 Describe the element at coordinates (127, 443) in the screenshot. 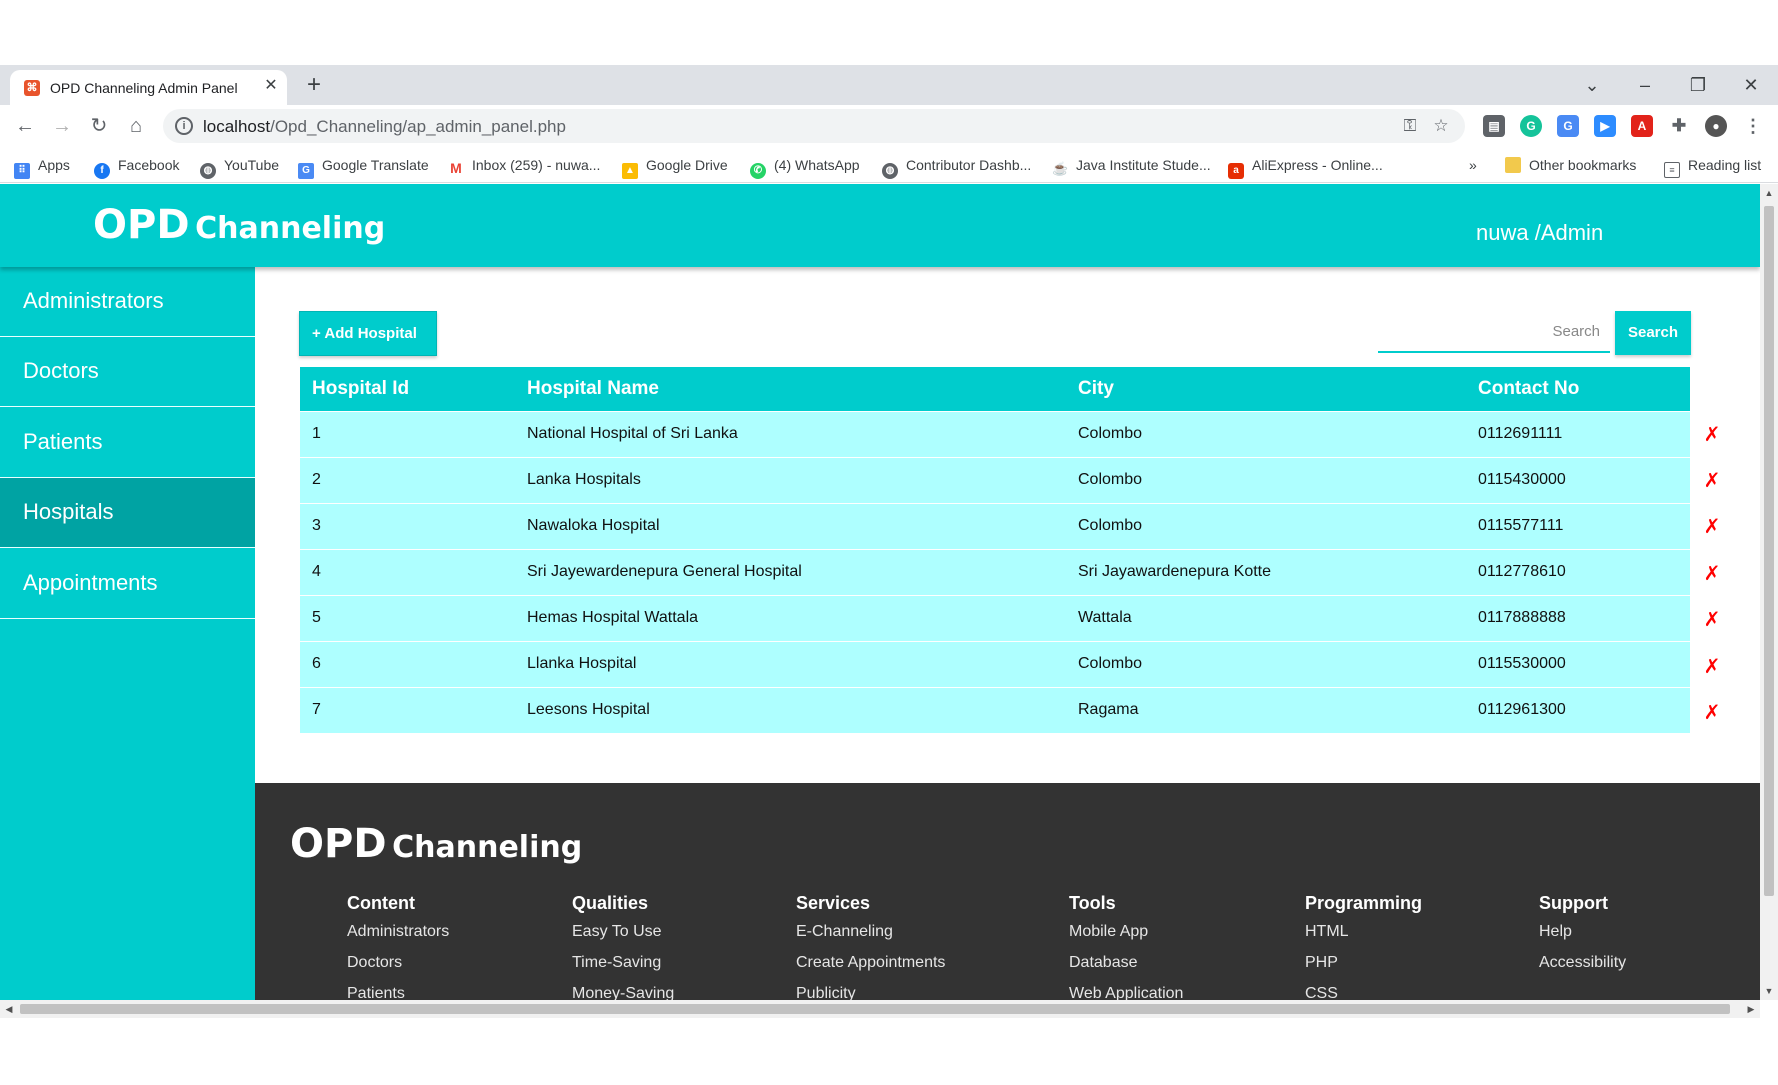

I see `sidebar-item-patients: Patients` at that location.